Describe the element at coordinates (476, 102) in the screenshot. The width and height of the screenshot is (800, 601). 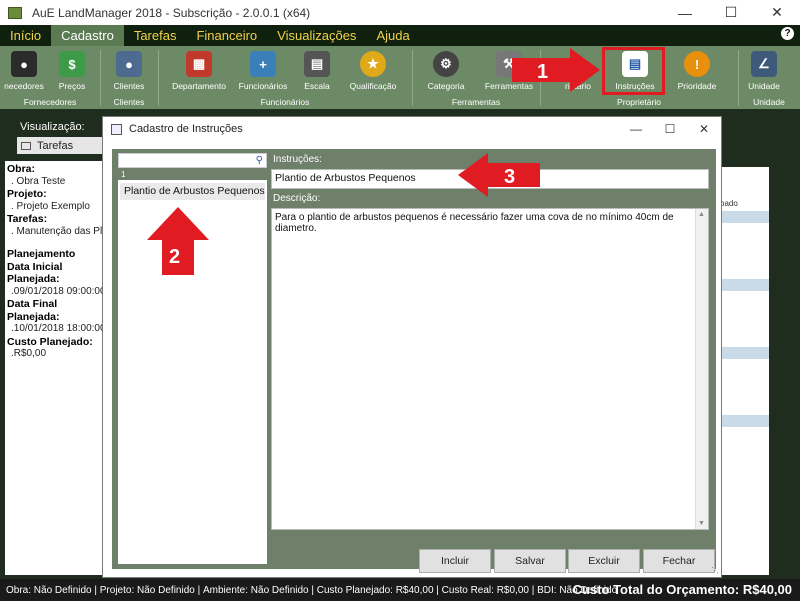
I see `group-ferramentas: Ferramentas` at that location.